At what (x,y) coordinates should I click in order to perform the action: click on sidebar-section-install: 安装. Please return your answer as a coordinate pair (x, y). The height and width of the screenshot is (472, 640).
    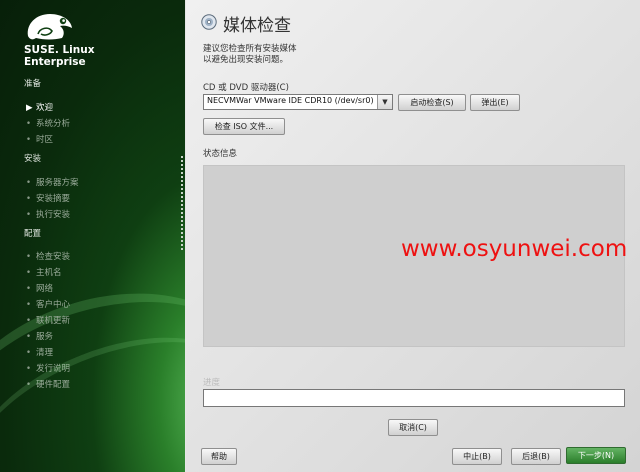
    Looking at the image, I should click on (33, 159).